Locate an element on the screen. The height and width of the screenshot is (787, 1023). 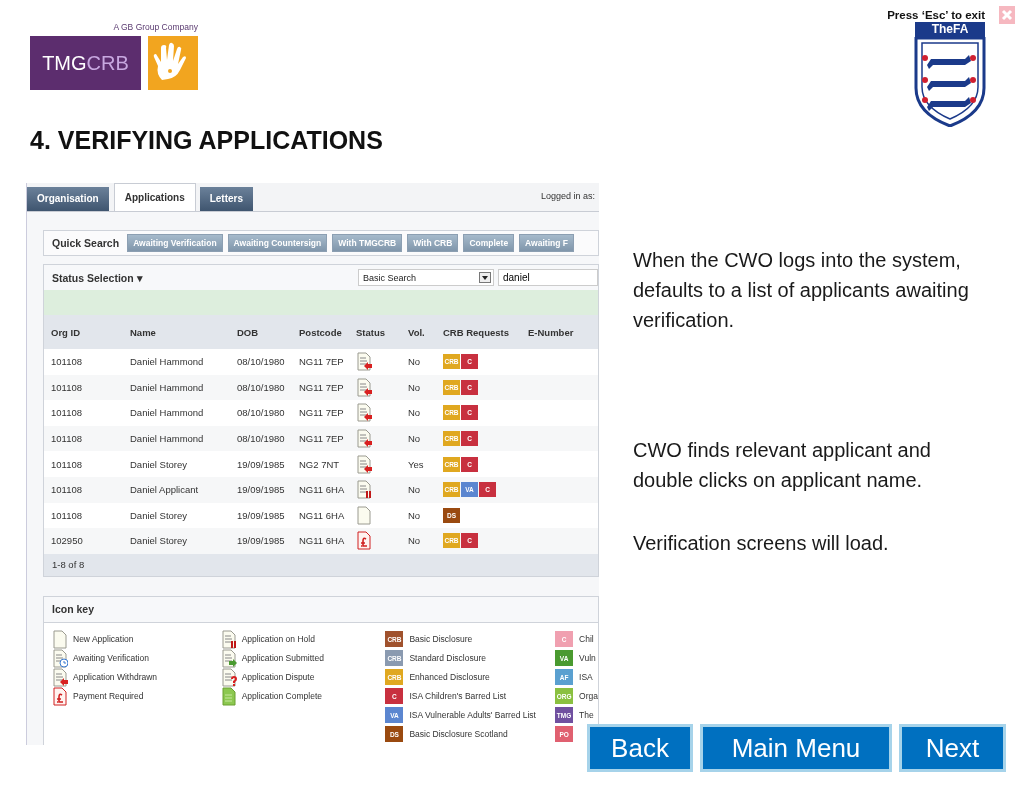
column-header: Name is located at coordinates (176, 332).